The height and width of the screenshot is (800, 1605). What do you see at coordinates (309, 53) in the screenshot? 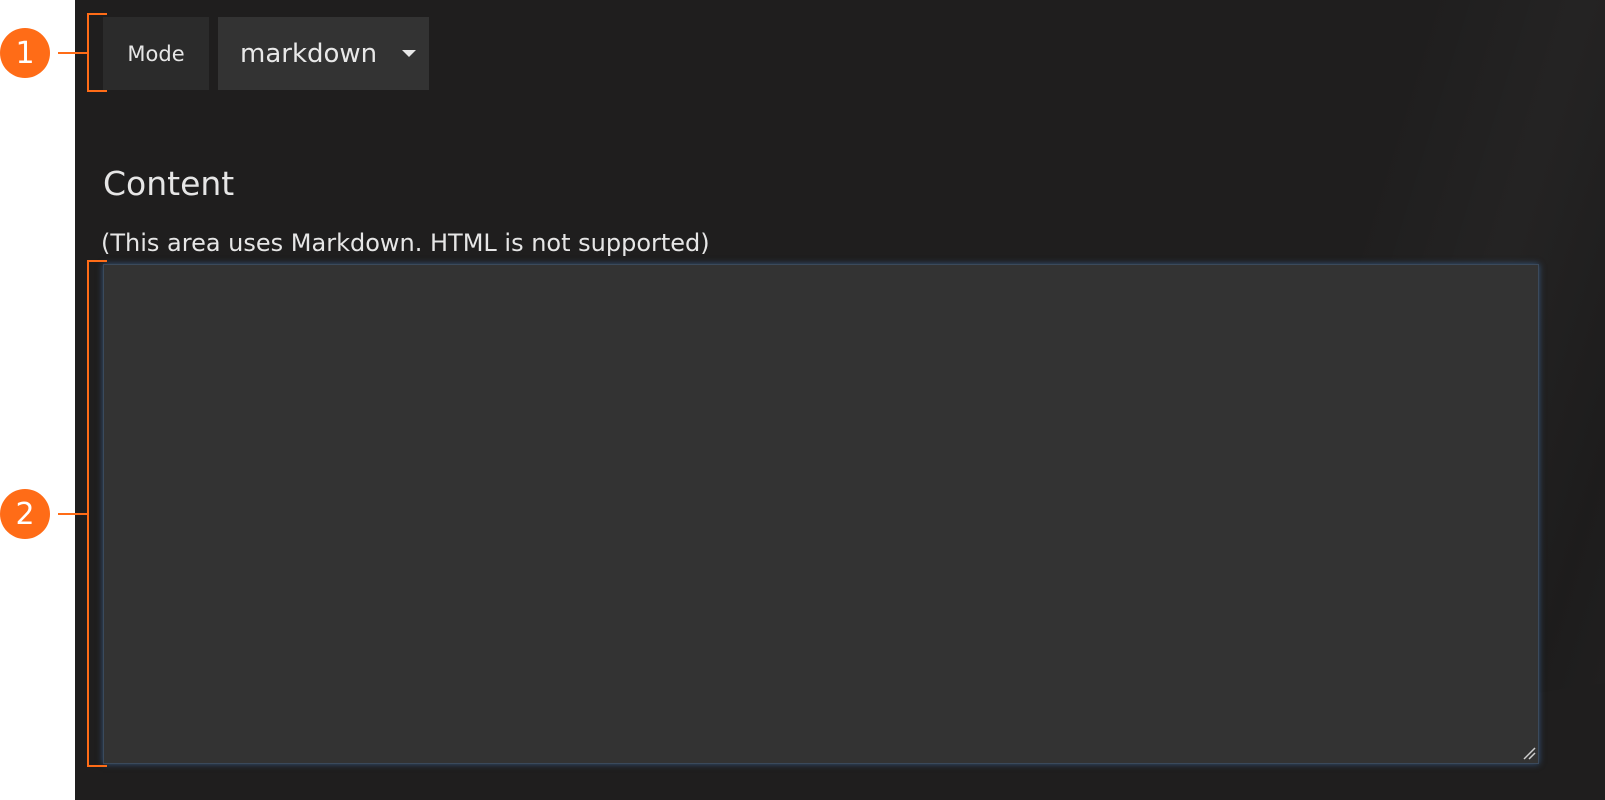
I see `mode-select-value: markdown` at bounding box center [309, 53].